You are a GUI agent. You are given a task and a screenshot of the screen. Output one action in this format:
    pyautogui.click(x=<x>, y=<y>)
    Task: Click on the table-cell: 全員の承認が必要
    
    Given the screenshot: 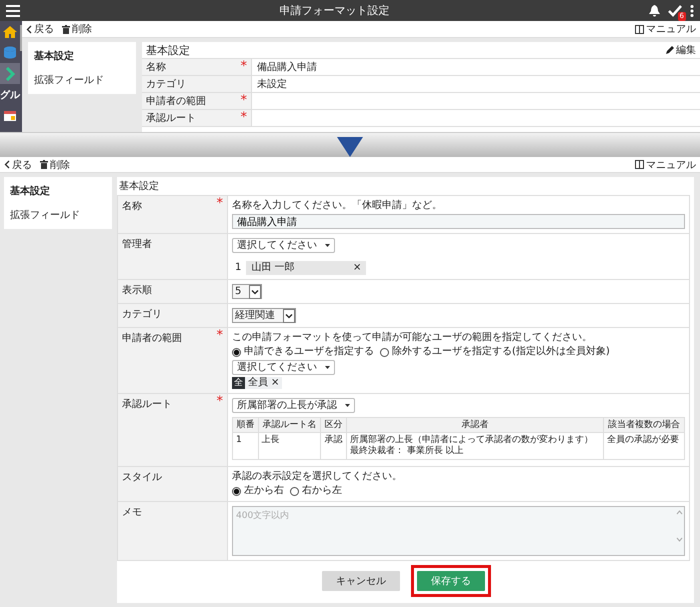 What is the action you would take?
    pyautogui.click(x=643, y=446)
    